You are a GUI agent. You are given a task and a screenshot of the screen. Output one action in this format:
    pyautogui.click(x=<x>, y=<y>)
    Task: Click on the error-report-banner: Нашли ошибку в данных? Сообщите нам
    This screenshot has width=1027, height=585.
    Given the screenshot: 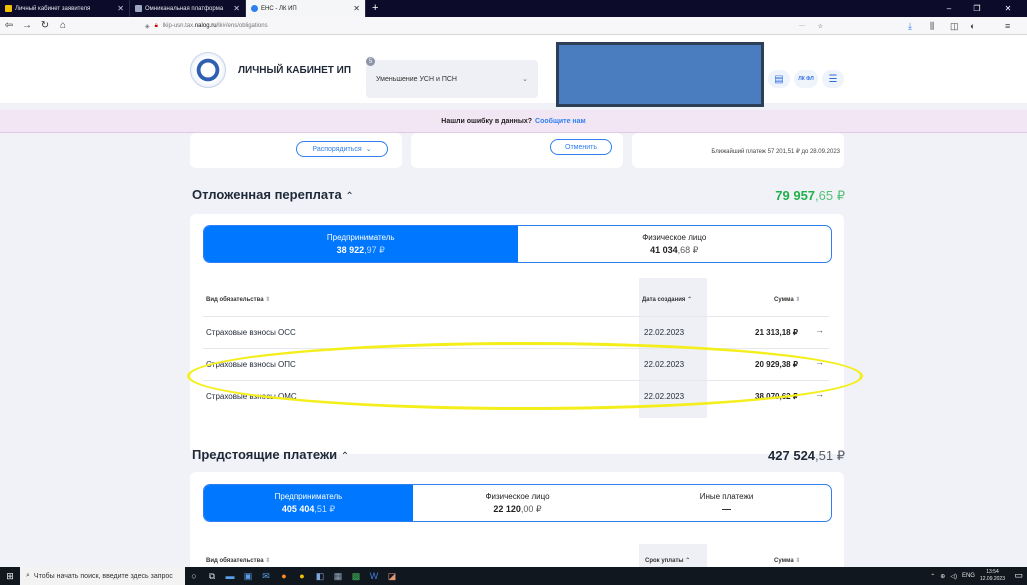 What is the action you would take?
    pyautogui.click(x=513, y=121)
    